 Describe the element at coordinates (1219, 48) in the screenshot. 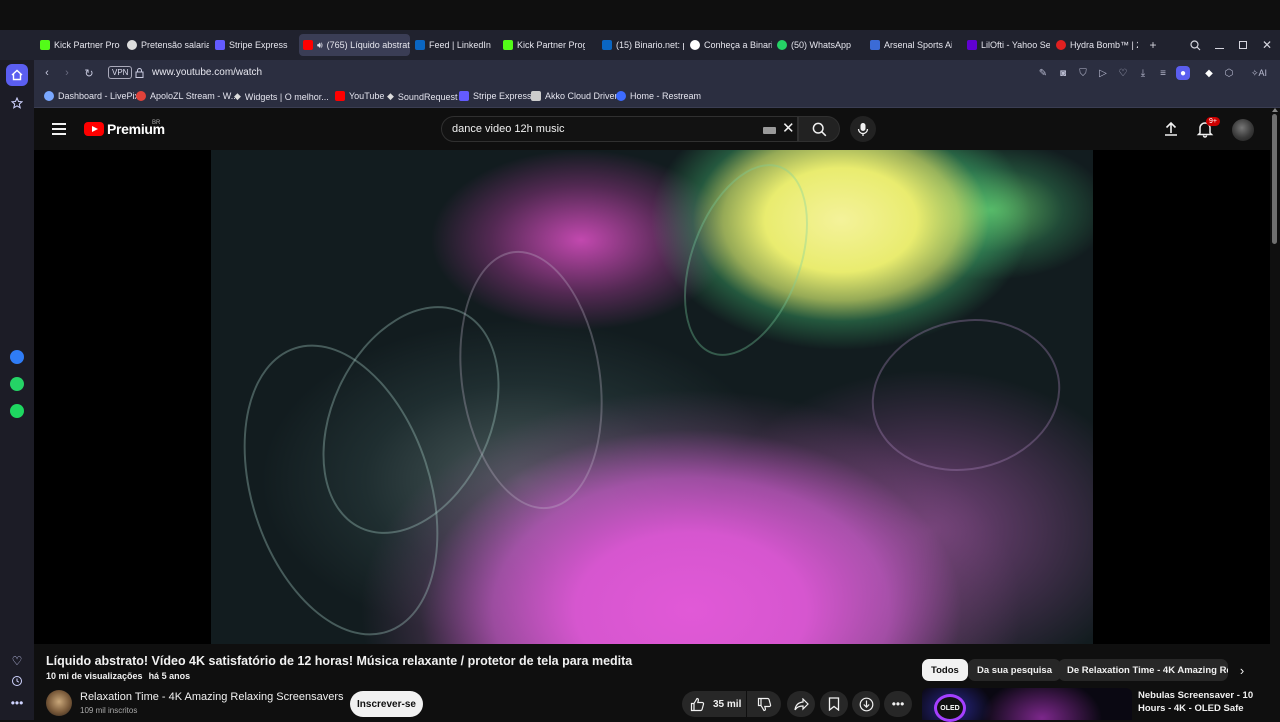

I see `minimize-icon` at that location.